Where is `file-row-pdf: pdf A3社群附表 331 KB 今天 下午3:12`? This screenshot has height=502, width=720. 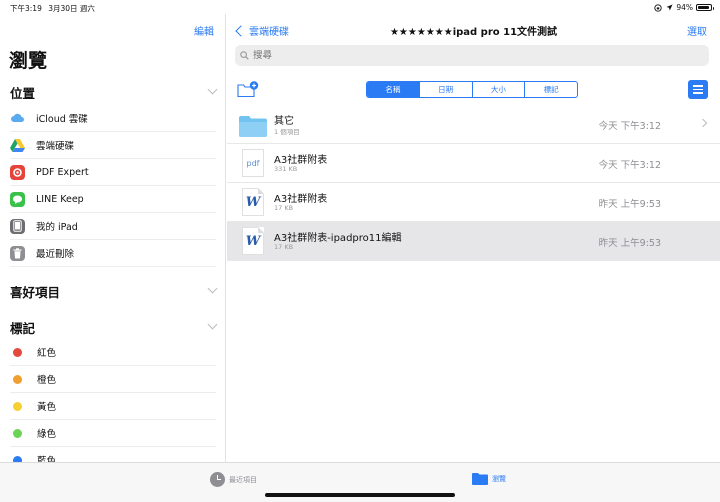 file-row-pdf: pdf A3社群附表 331 KB 今天 下午3:12 is located at coordinates (473, 163).